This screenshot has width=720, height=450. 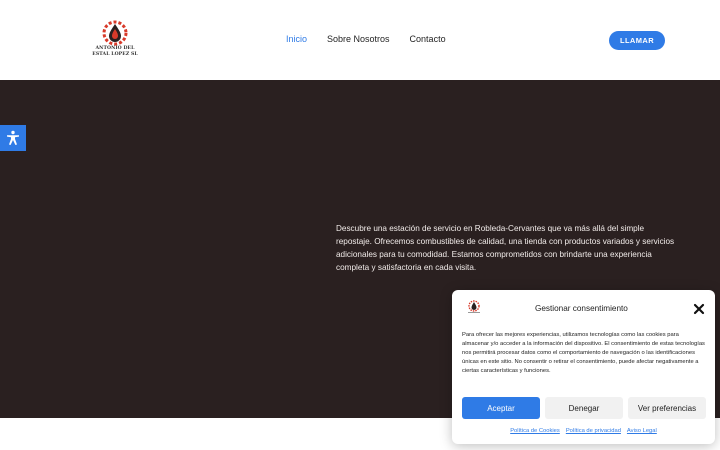 What do you see at coordinates (584, 408) in the screenshot?
I see `deny-button: Denegar` at bounding box center [584, 408].